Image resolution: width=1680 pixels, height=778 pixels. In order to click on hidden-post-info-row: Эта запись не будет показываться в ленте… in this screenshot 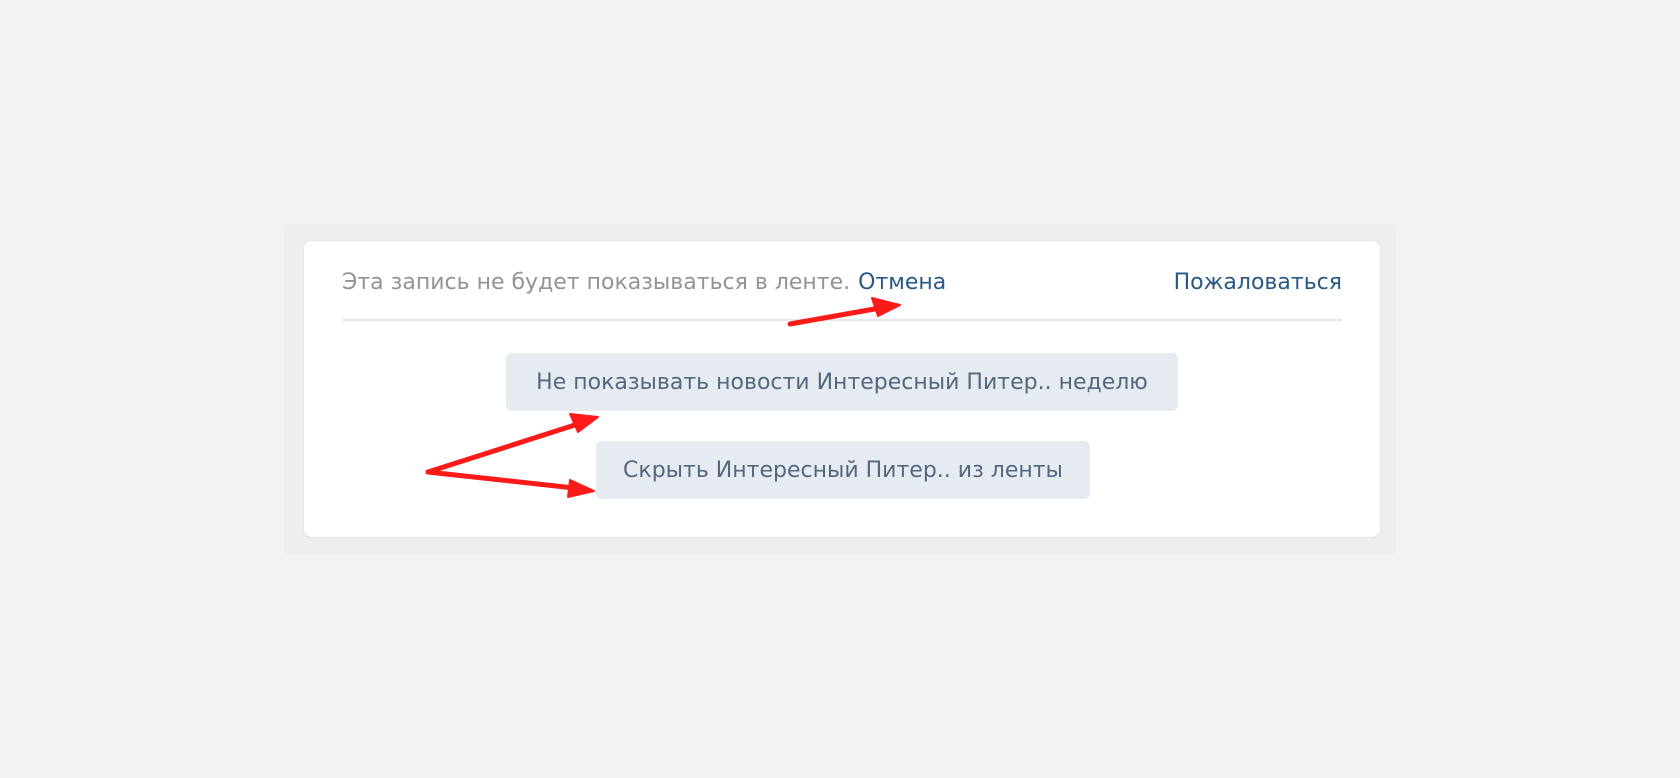, I will do `click(842, 283)`.